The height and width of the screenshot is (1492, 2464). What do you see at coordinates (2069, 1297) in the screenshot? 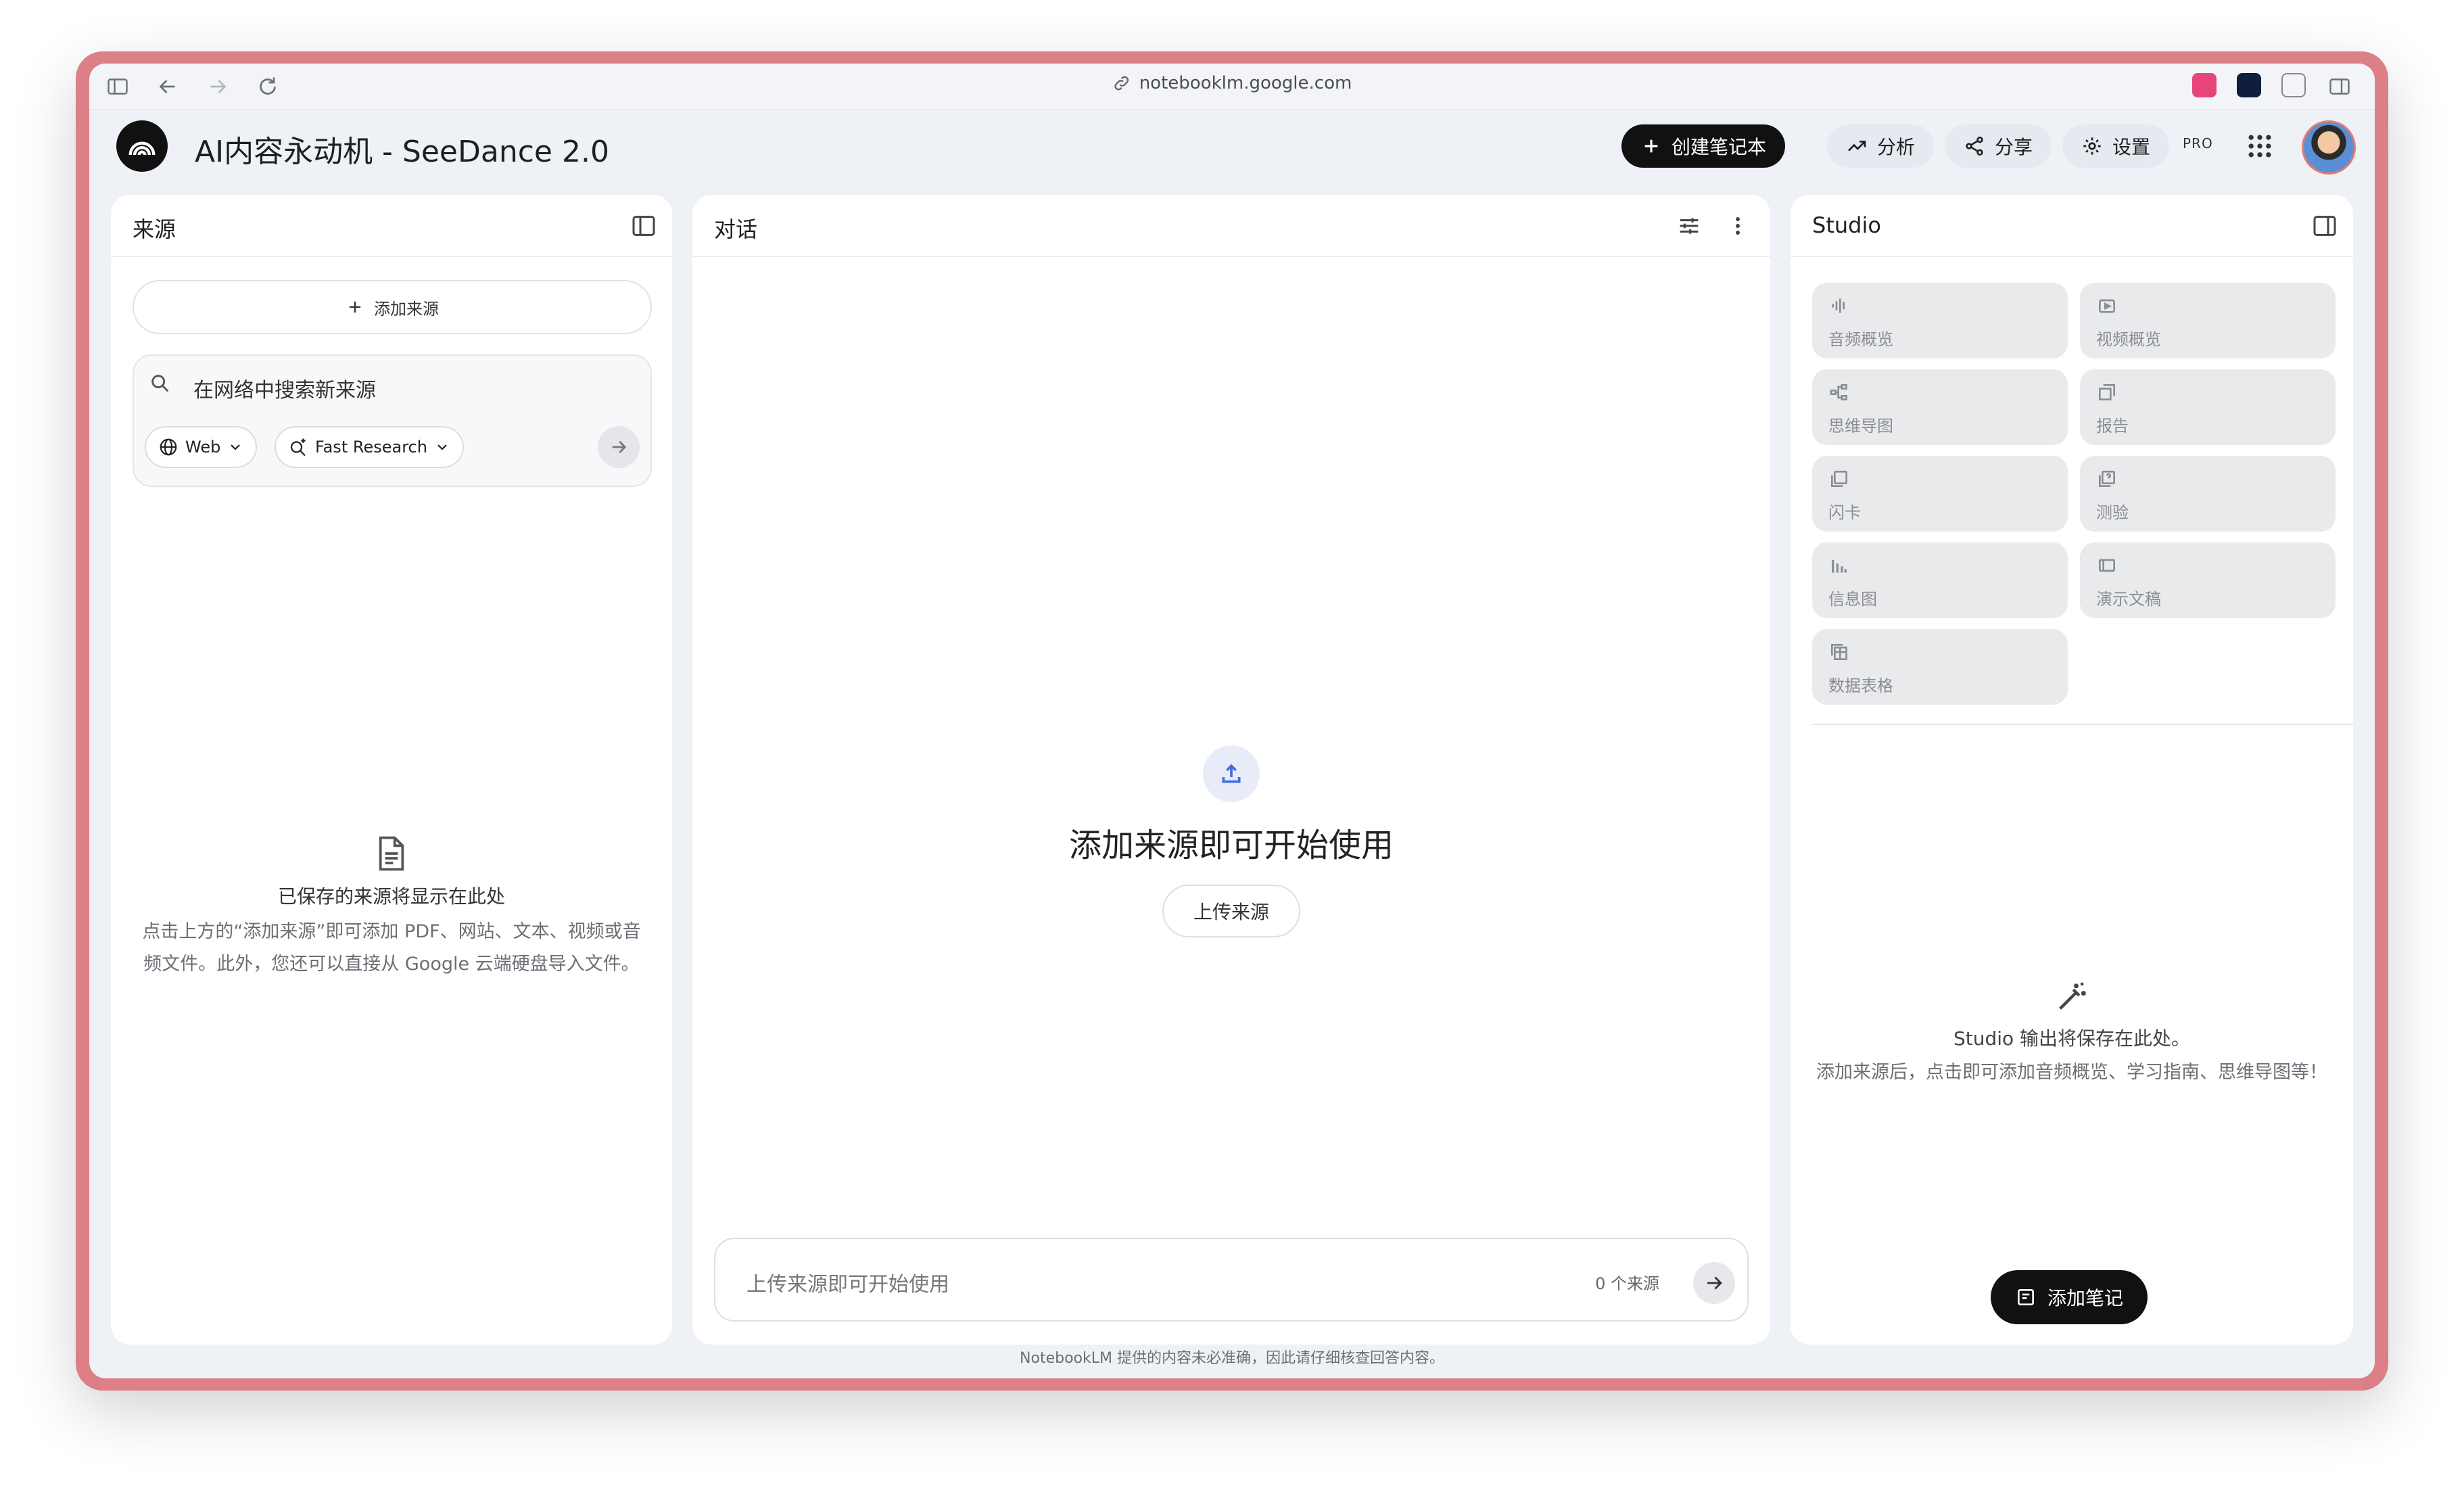
I see `add-note-button: 添加笔记` at bounding box center [2069, 1297].